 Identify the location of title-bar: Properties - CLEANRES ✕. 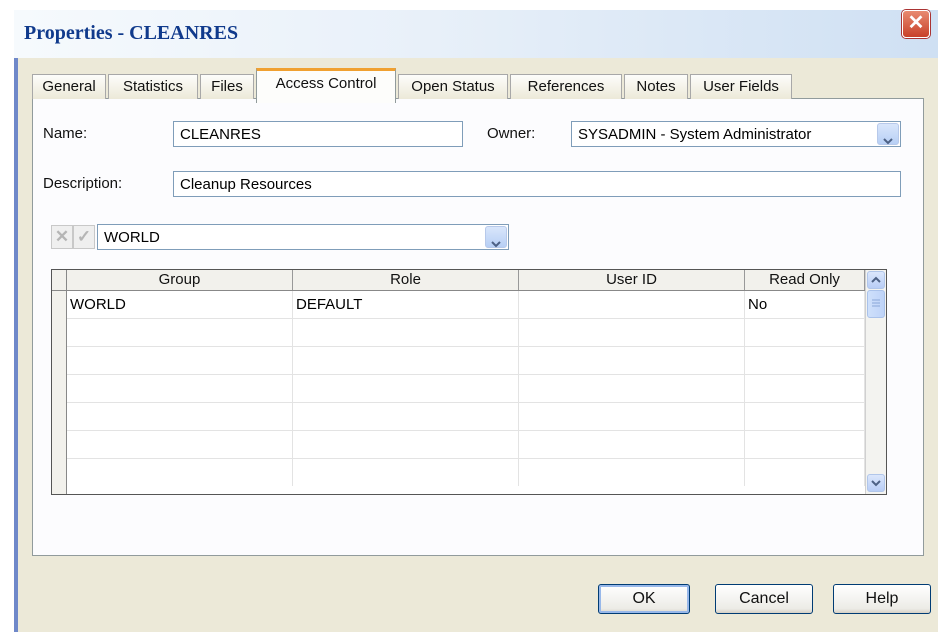
(476, 34).